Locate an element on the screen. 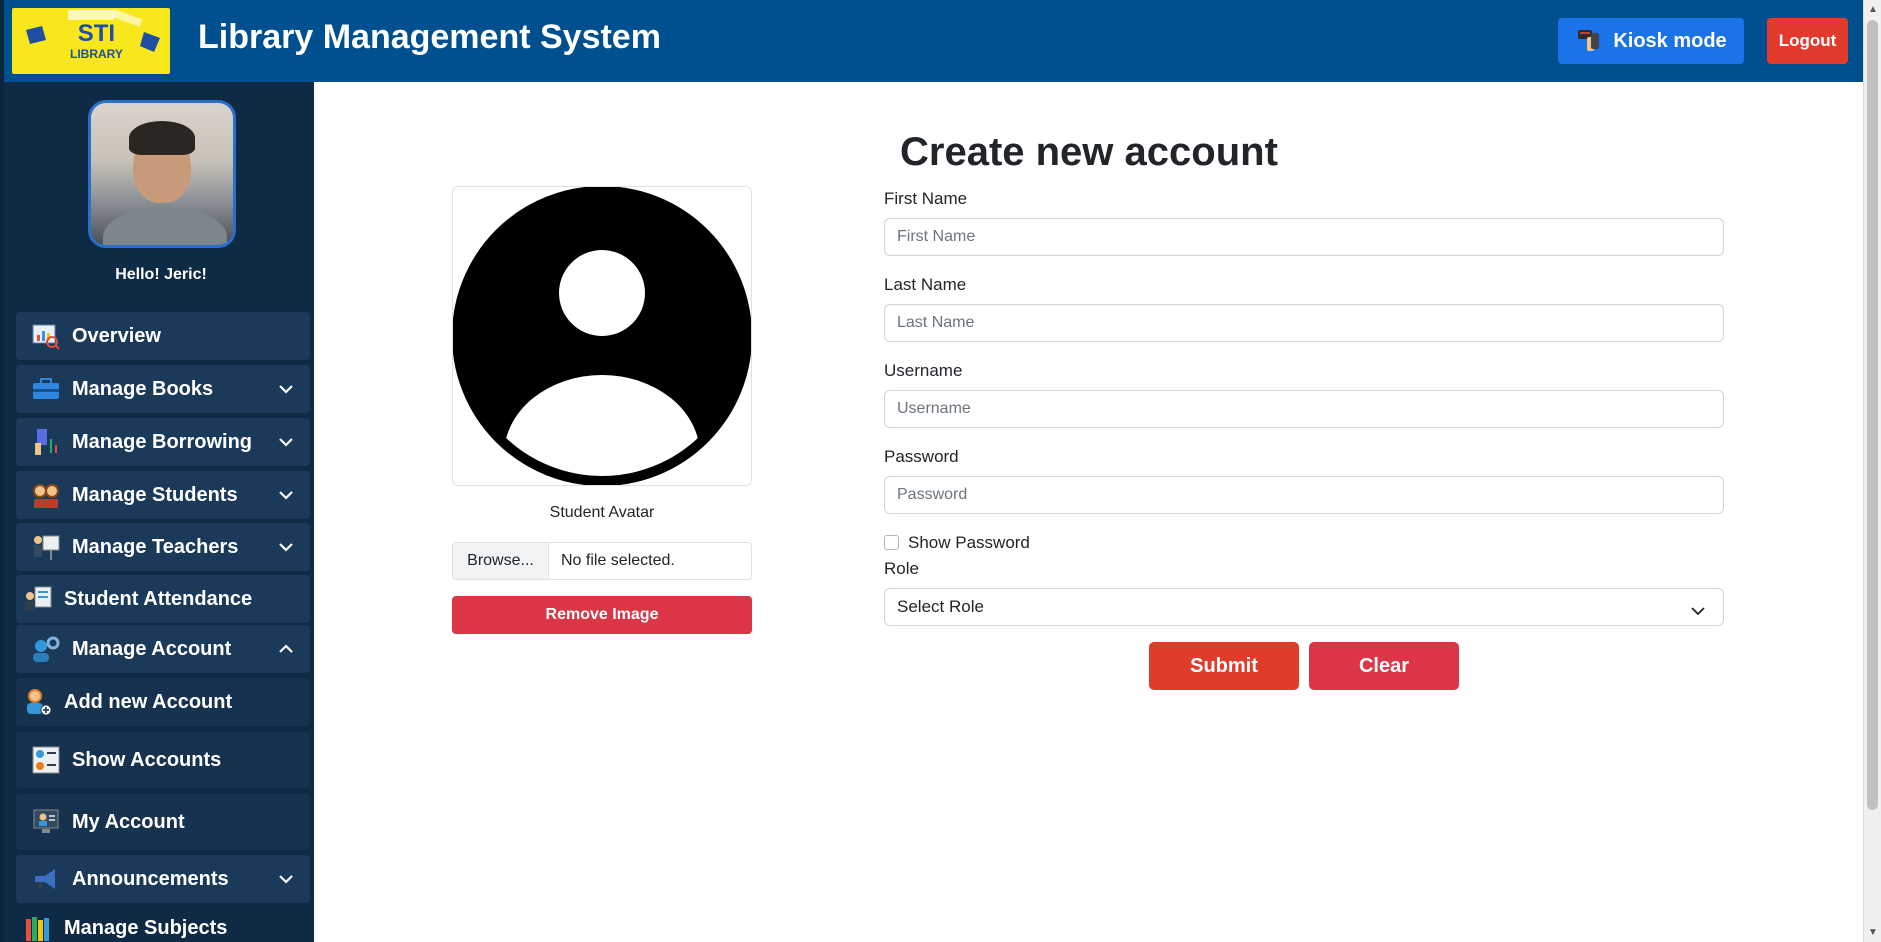  role-label: Role is located at coordinates (901, 568).